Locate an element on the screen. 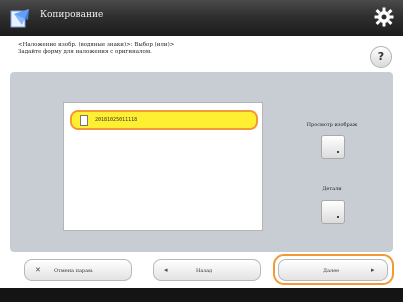 This screenshot has height=302, width=403. gear-icon is located at coordinates (384, 17).